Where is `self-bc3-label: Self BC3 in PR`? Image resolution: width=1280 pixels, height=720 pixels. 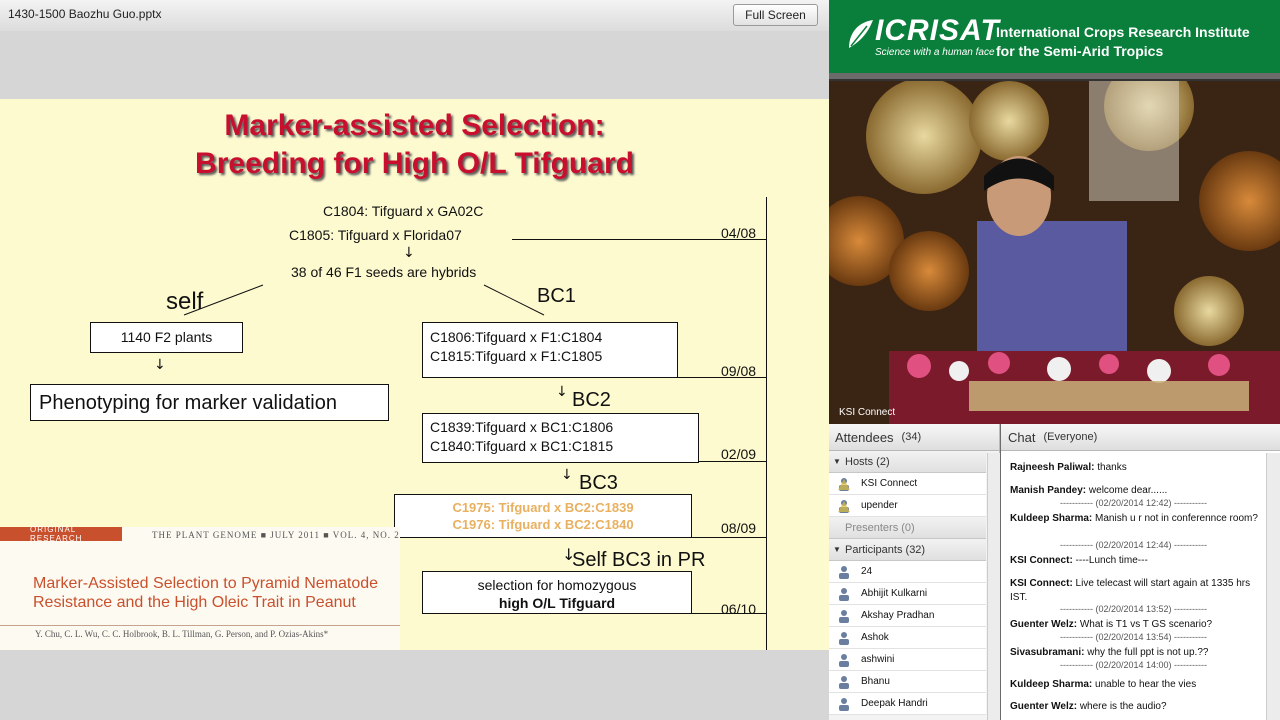 self-bc3-label: Self BC3 in PR is located at coordinates (639, 560).